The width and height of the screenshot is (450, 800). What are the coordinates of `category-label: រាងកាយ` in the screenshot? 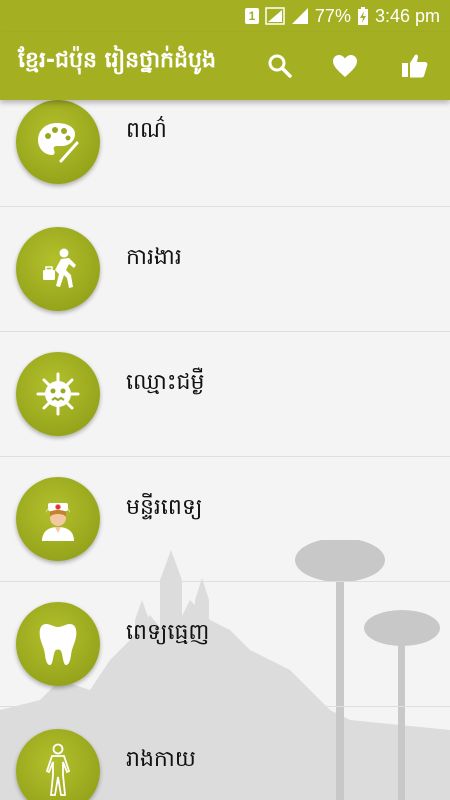 It's located at (161, 759).